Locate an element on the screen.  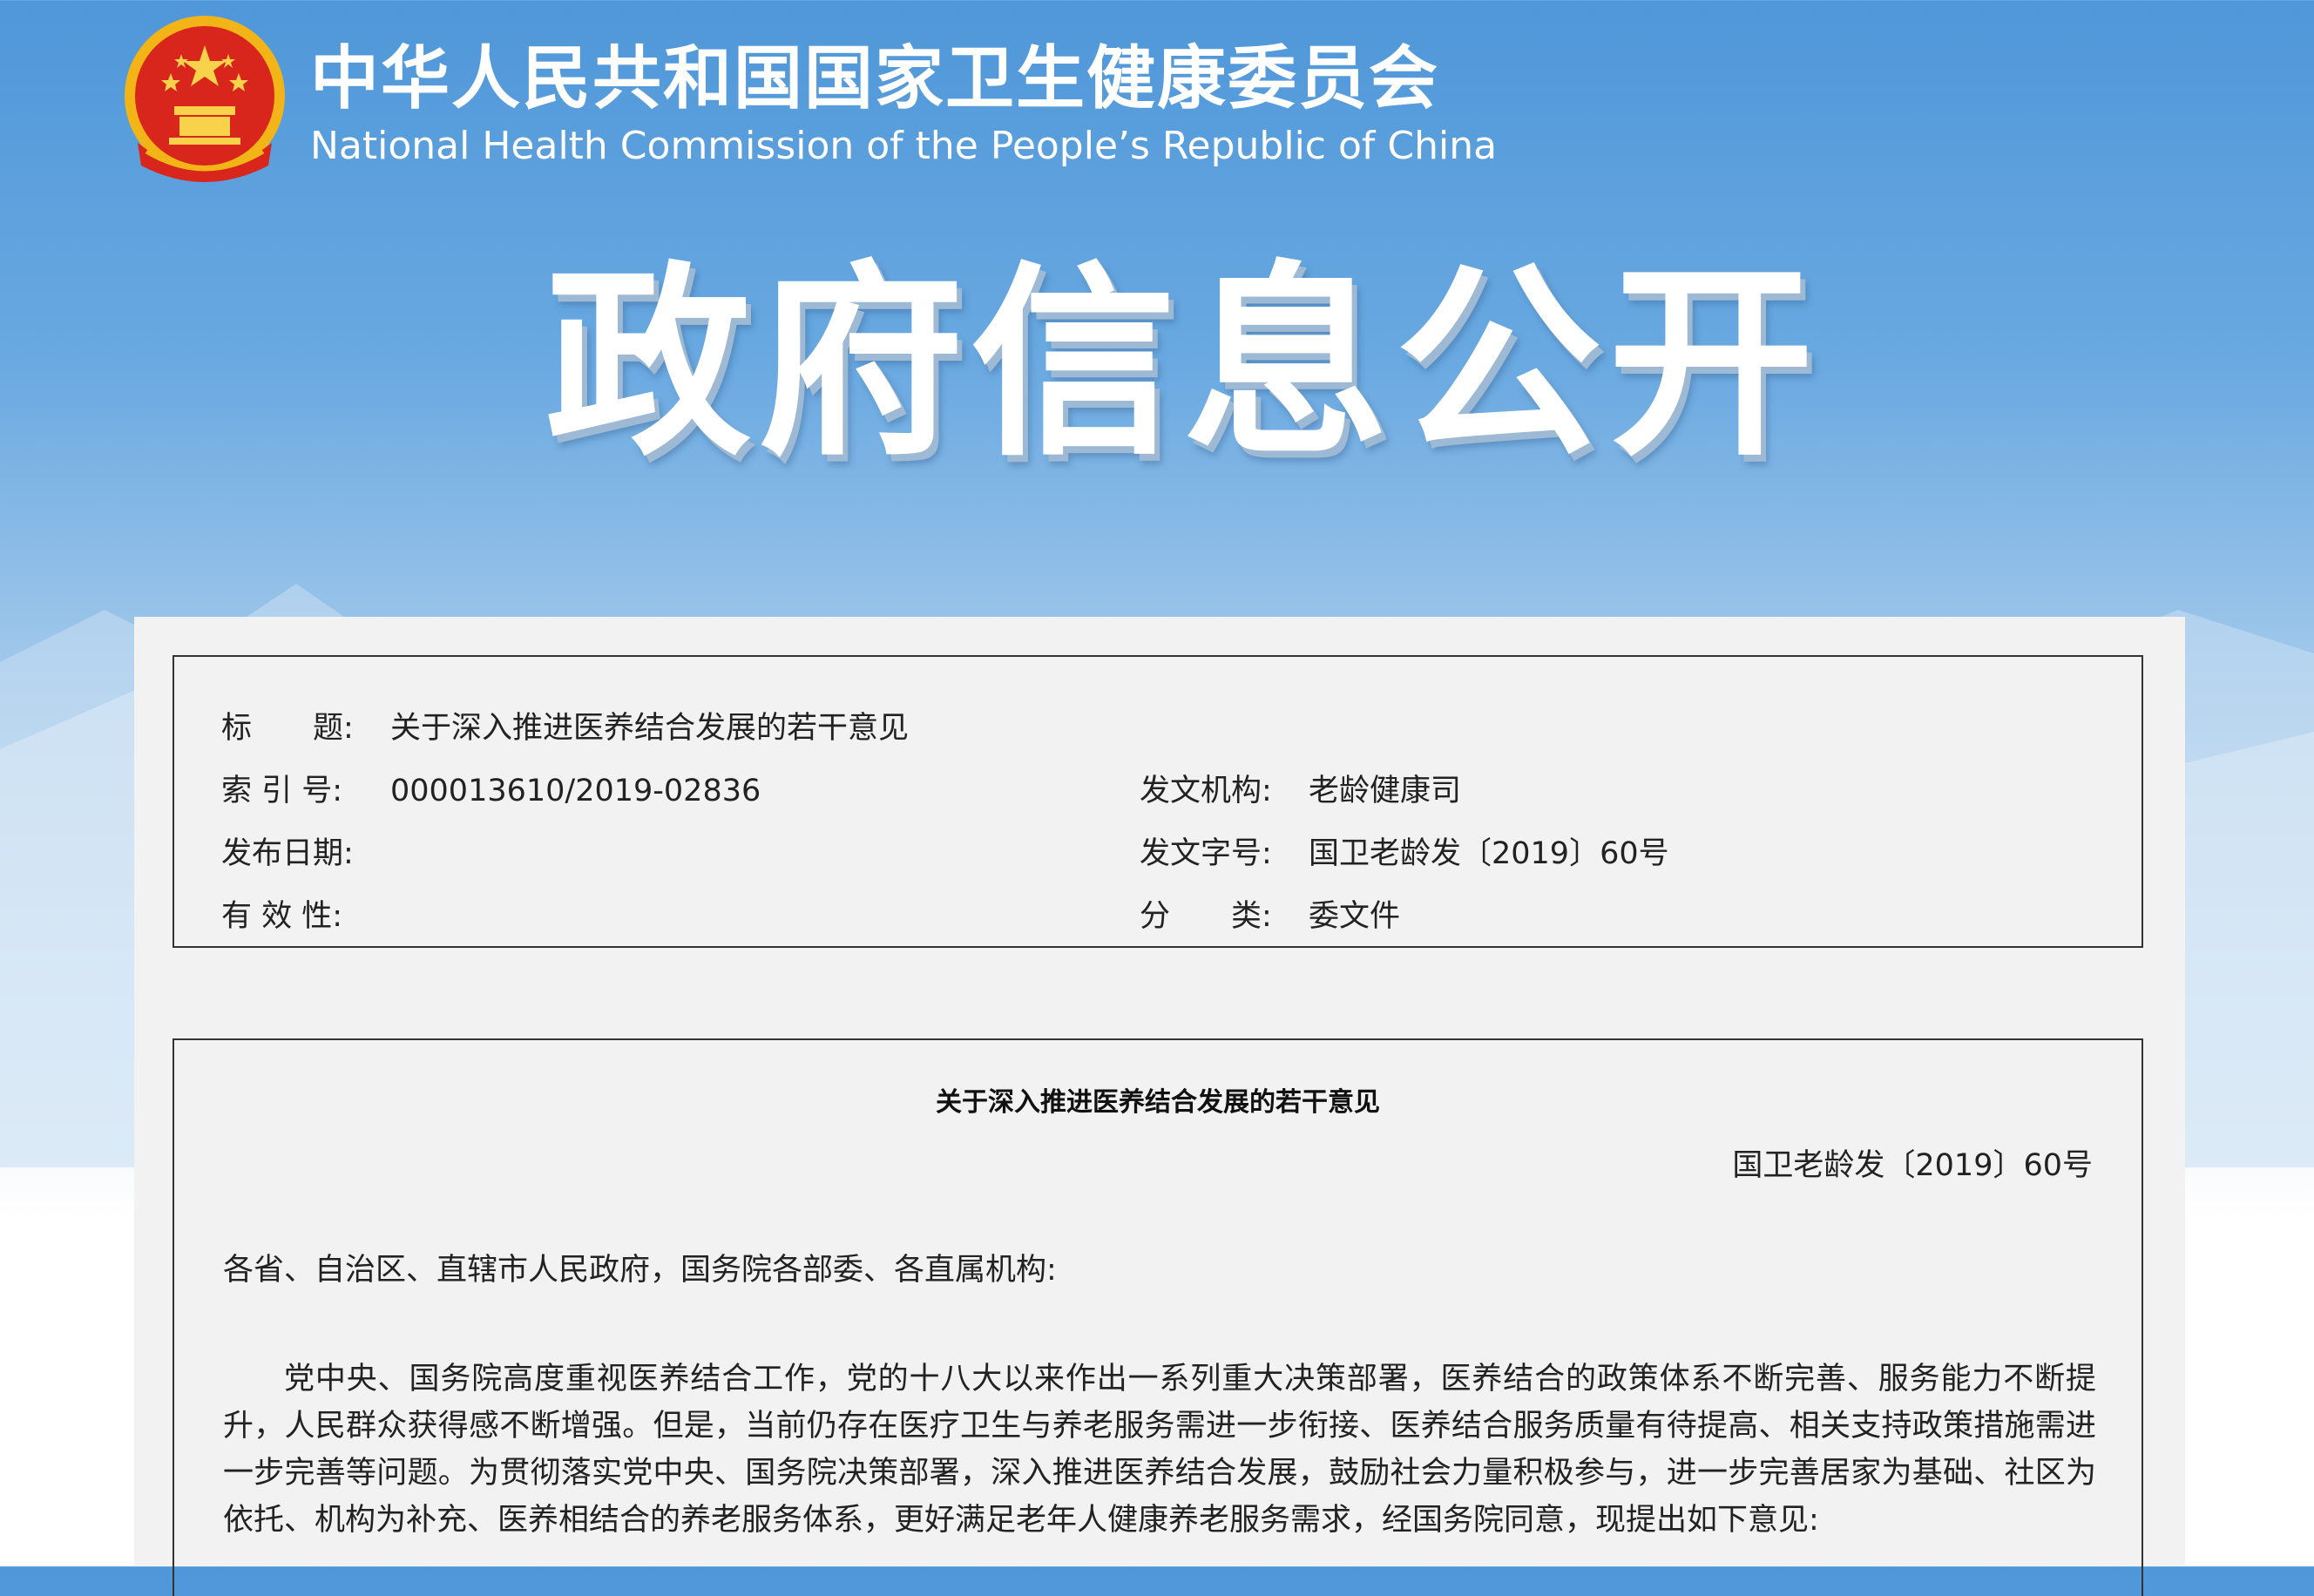
meta-row-issuer: 发文机构: 老龄健康司 is located at coordinates (1300, 791).